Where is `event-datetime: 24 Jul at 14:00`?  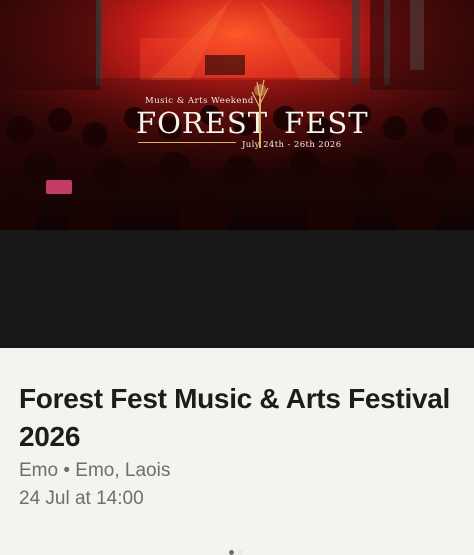
event-datetime: 24 Jul at 14:00 is located at coordinates (81, 498).